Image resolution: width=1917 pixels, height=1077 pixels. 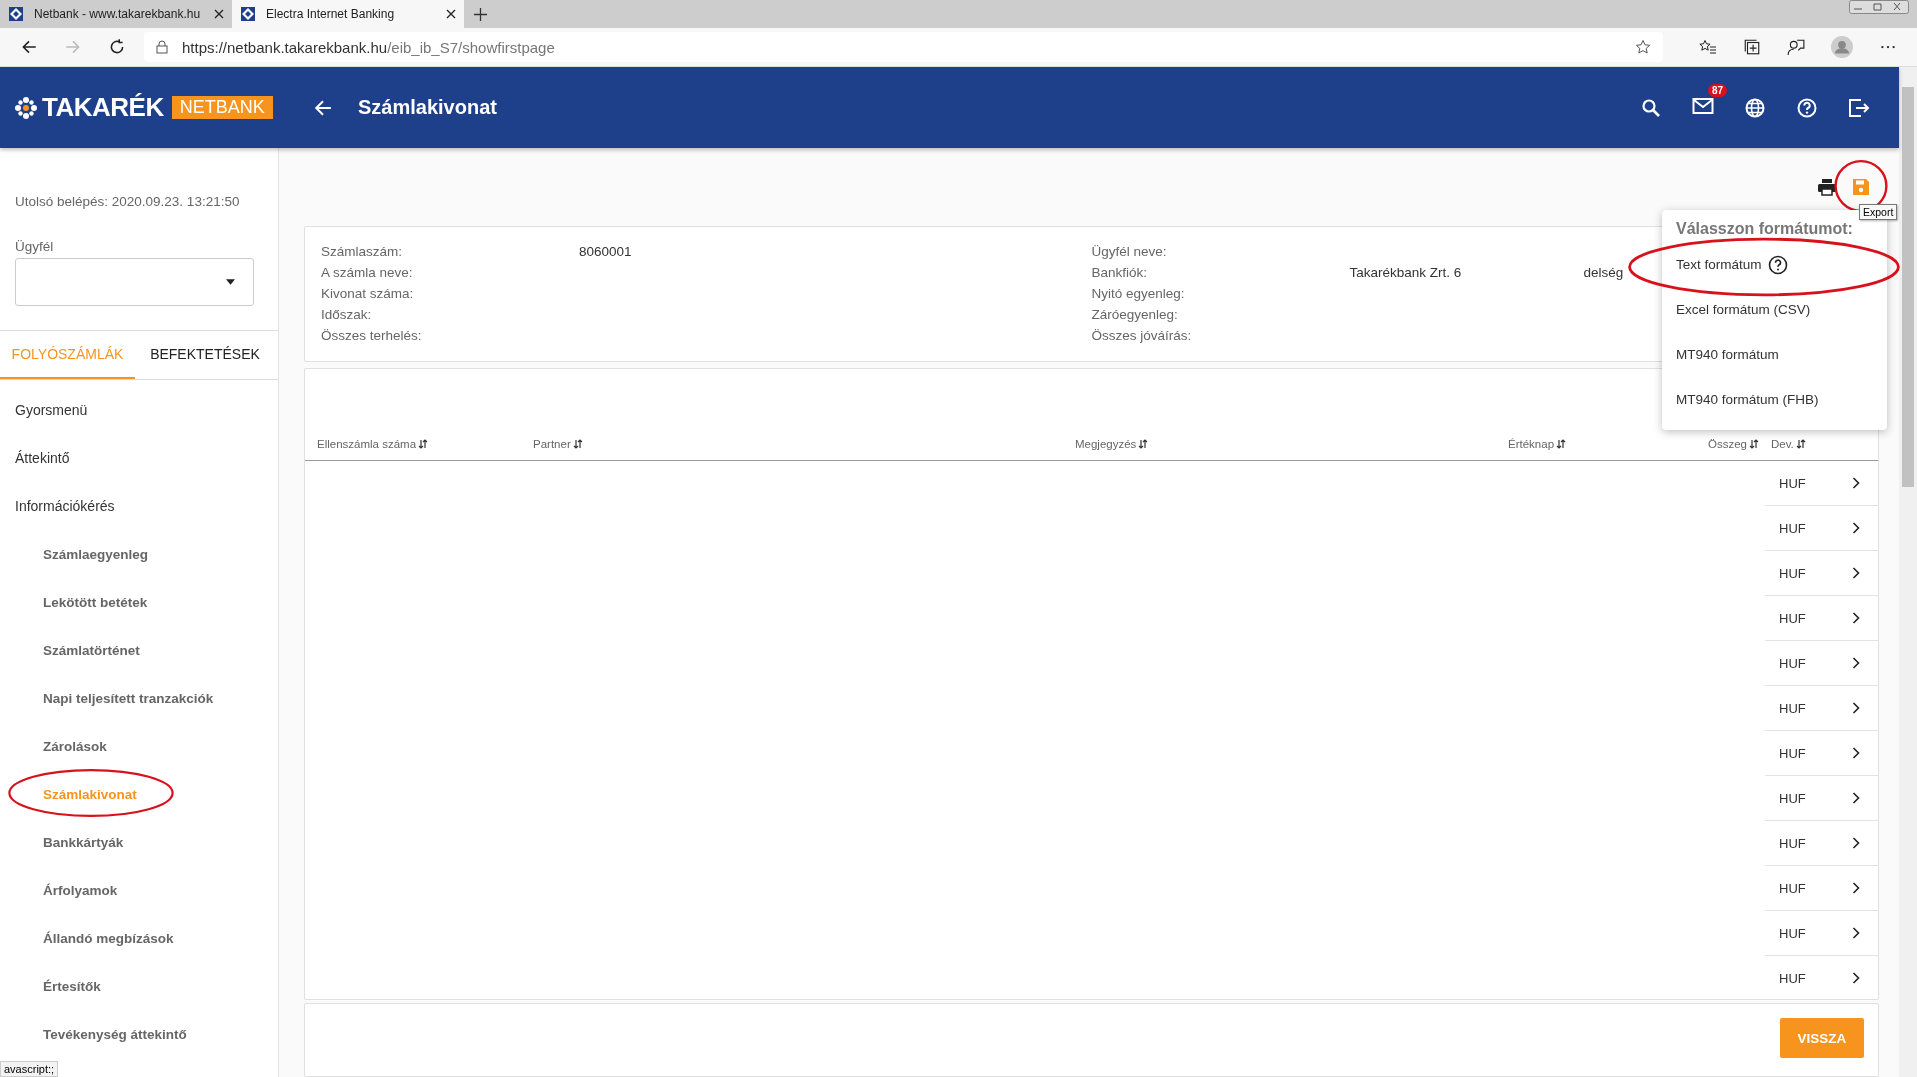 What do you see at coordinates (1777, 264) in the screenshot?
I see `help-icon` at bounding box center [1777, 264].